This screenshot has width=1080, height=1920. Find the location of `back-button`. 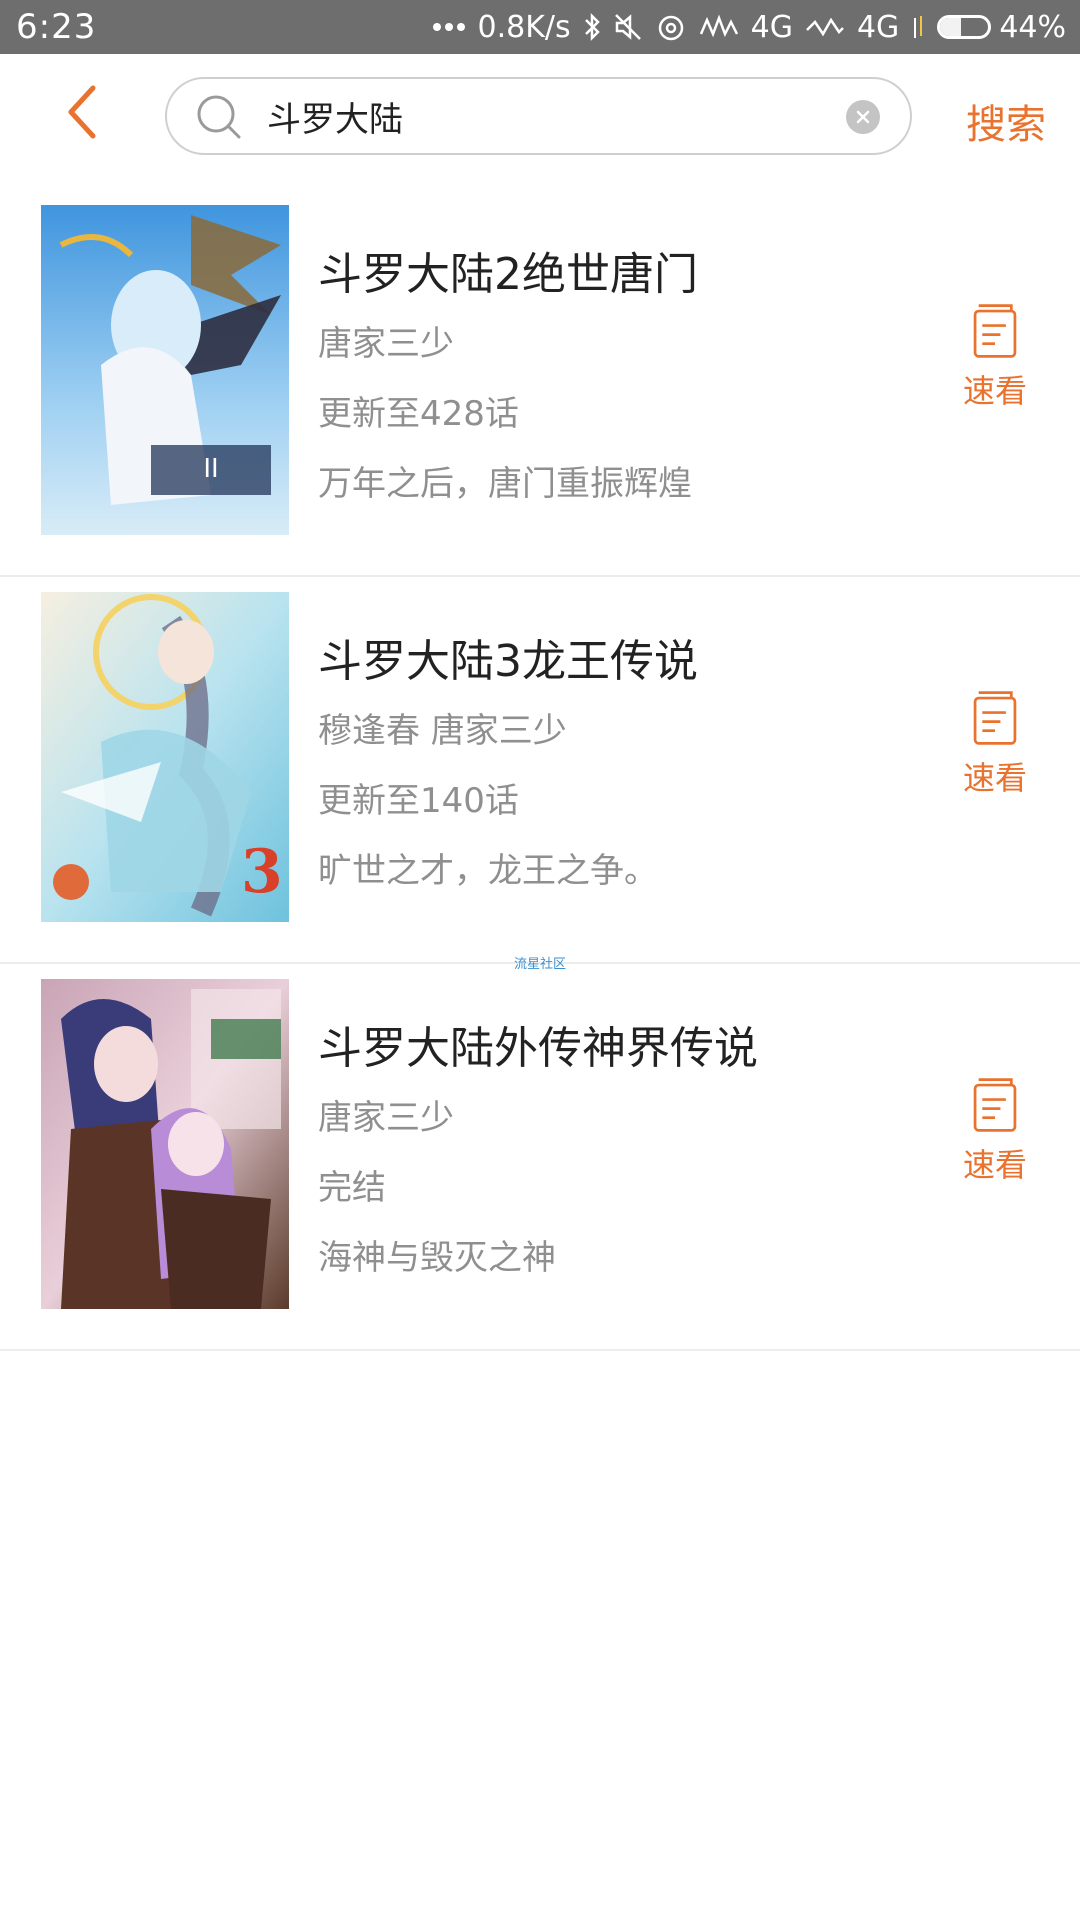

back-button is located at coordinates (82, 112).